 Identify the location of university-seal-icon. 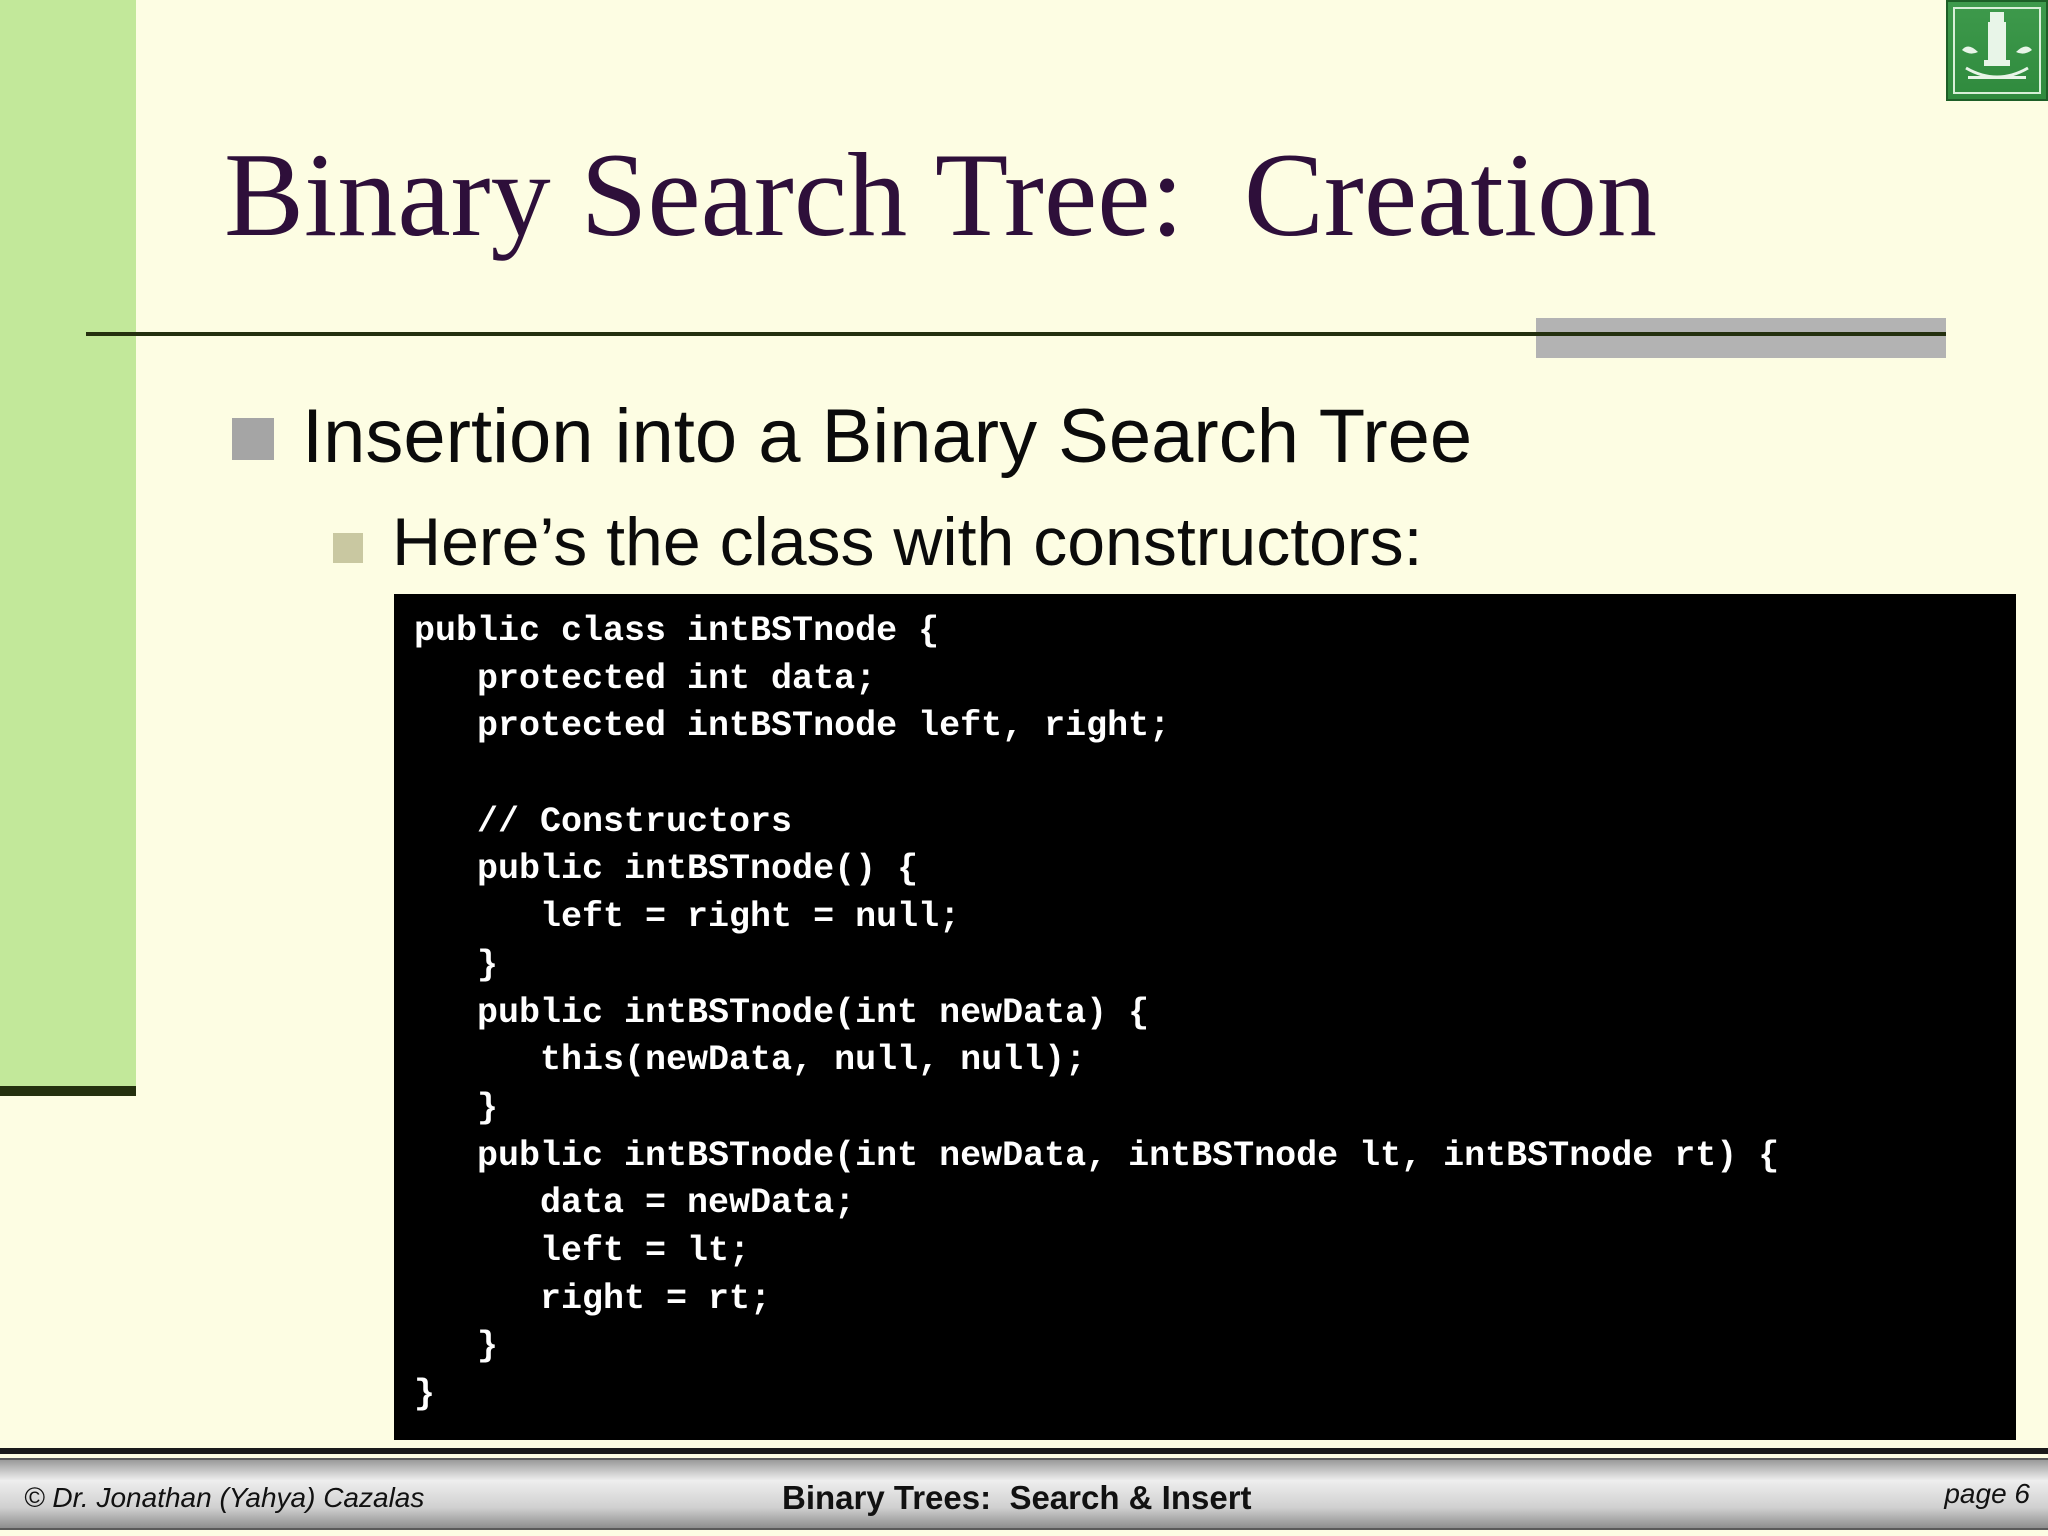
(1997, 50).